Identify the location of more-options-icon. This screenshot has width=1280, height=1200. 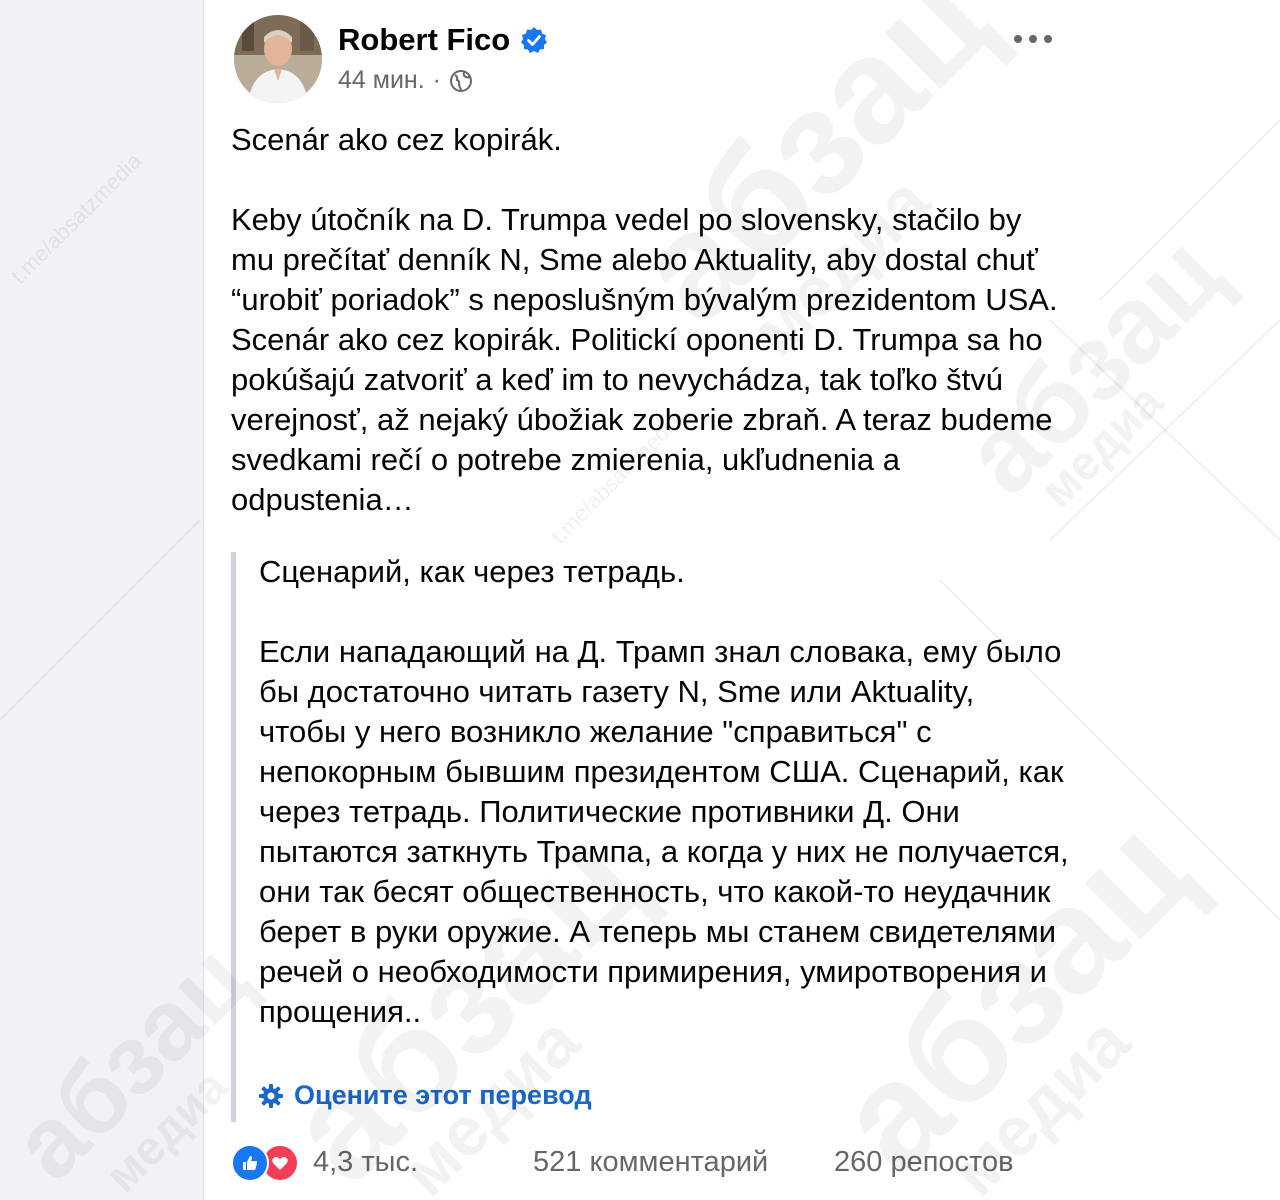
(1033, 39).